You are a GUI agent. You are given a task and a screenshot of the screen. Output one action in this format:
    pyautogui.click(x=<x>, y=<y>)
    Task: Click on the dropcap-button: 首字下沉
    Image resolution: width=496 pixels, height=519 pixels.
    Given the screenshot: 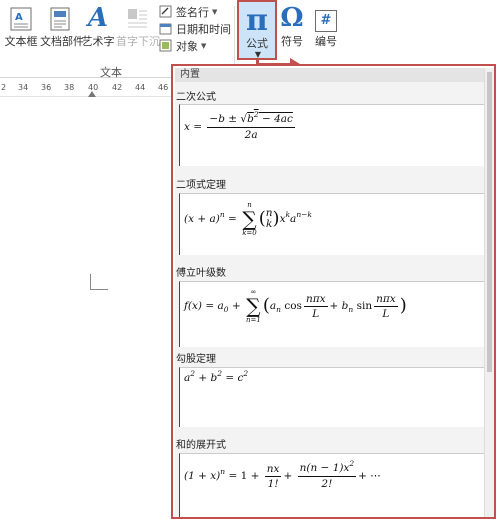 What is the action you would take?
    pyautogui.click(x=138, y=25)
    